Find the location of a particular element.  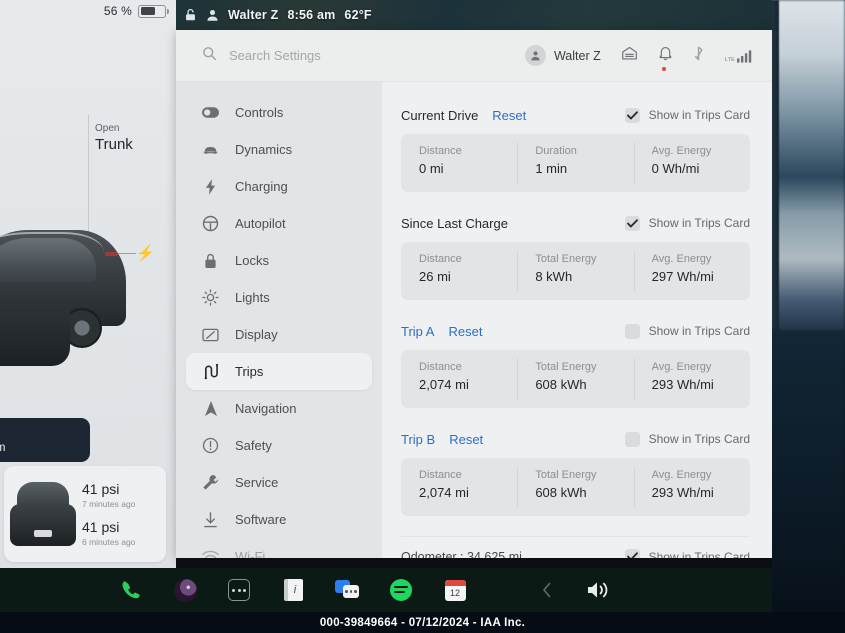

sidebar-label: Safety is located at coordinates (253, 445).